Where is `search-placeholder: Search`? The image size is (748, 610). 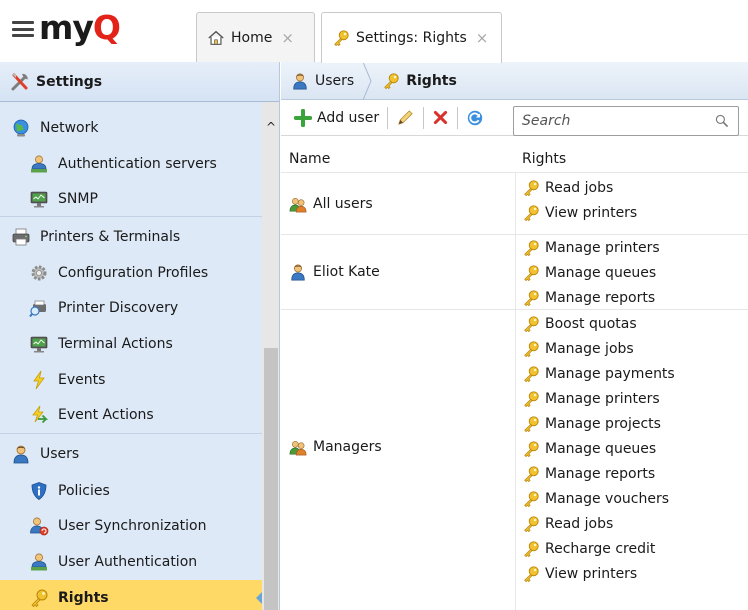 search-placeholder: Search is located at coordinates (546, 121).